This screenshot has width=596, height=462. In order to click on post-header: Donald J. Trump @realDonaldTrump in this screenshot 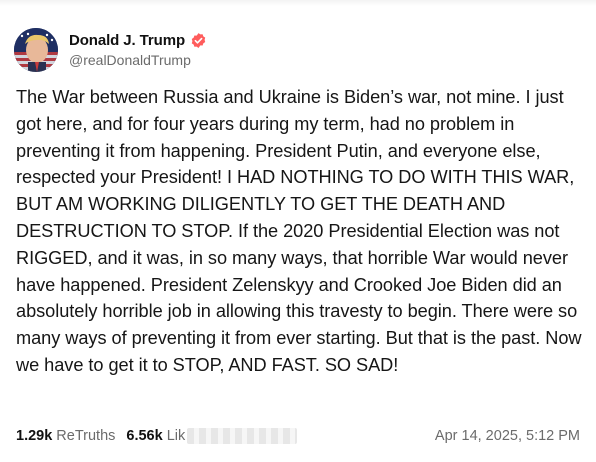, I will do `click(110, 50)`.